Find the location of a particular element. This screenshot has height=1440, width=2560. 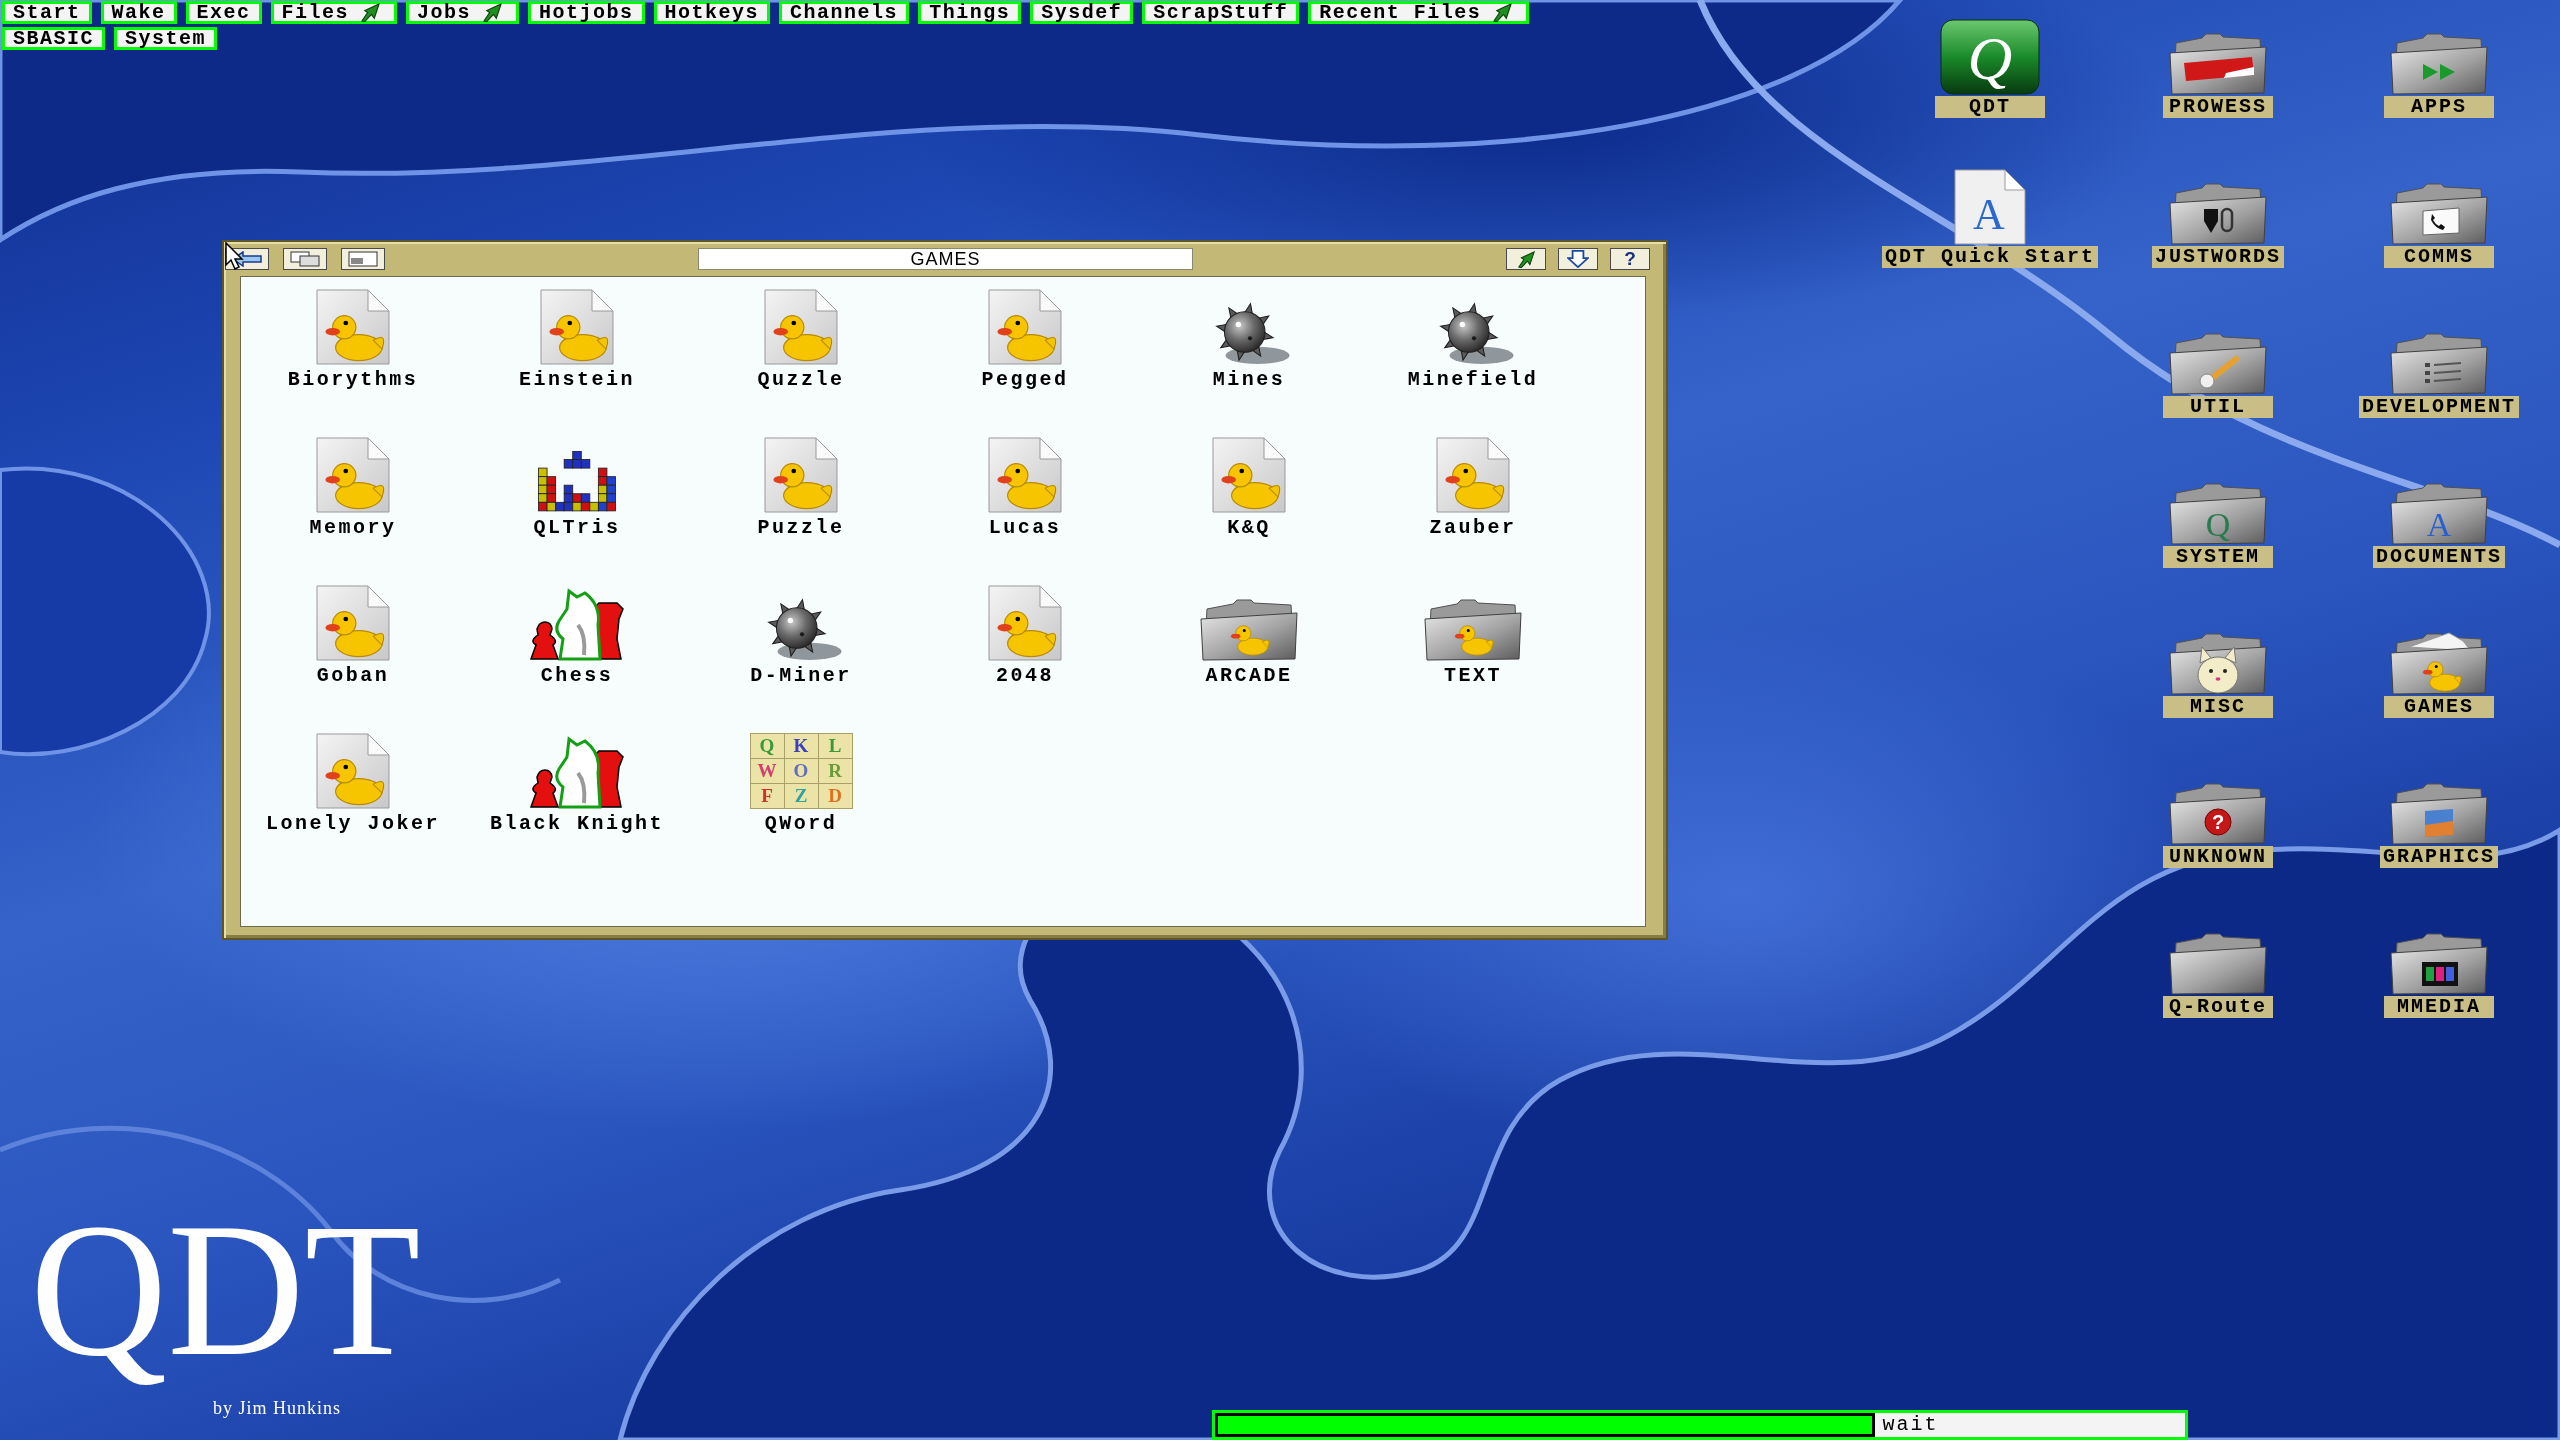

menu-item: Files is located at coordinates (334, 12).